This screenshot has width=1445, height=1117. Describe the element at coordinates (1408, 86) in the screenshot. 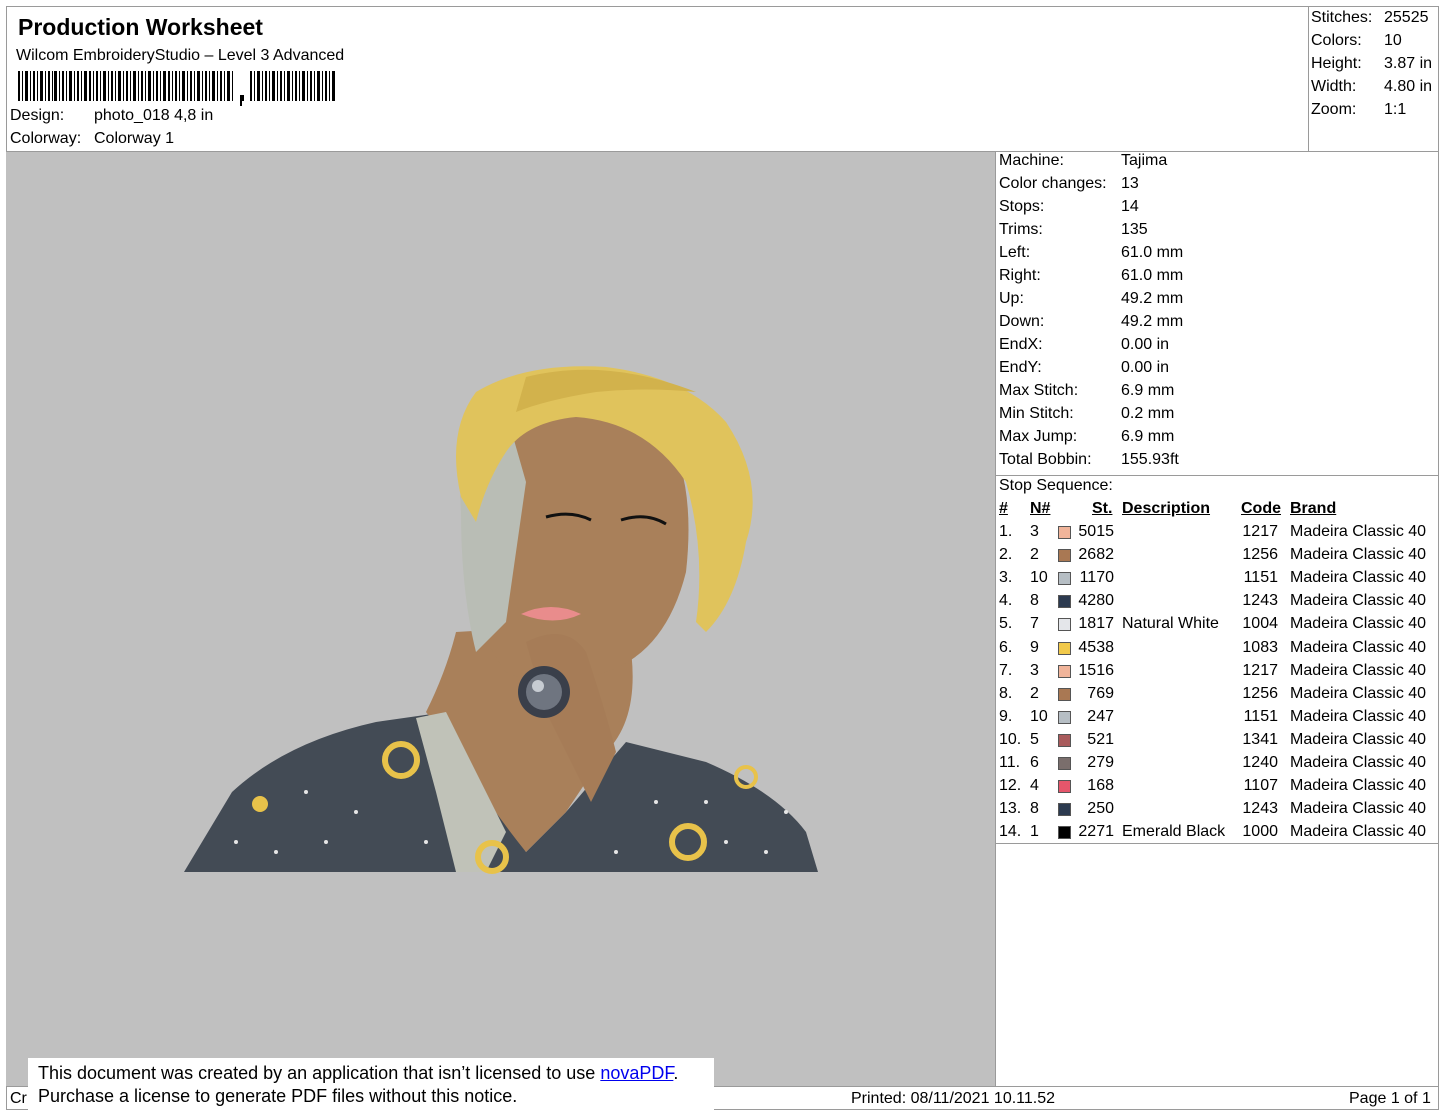

I see `stat-value: 4.80 in` at that location.